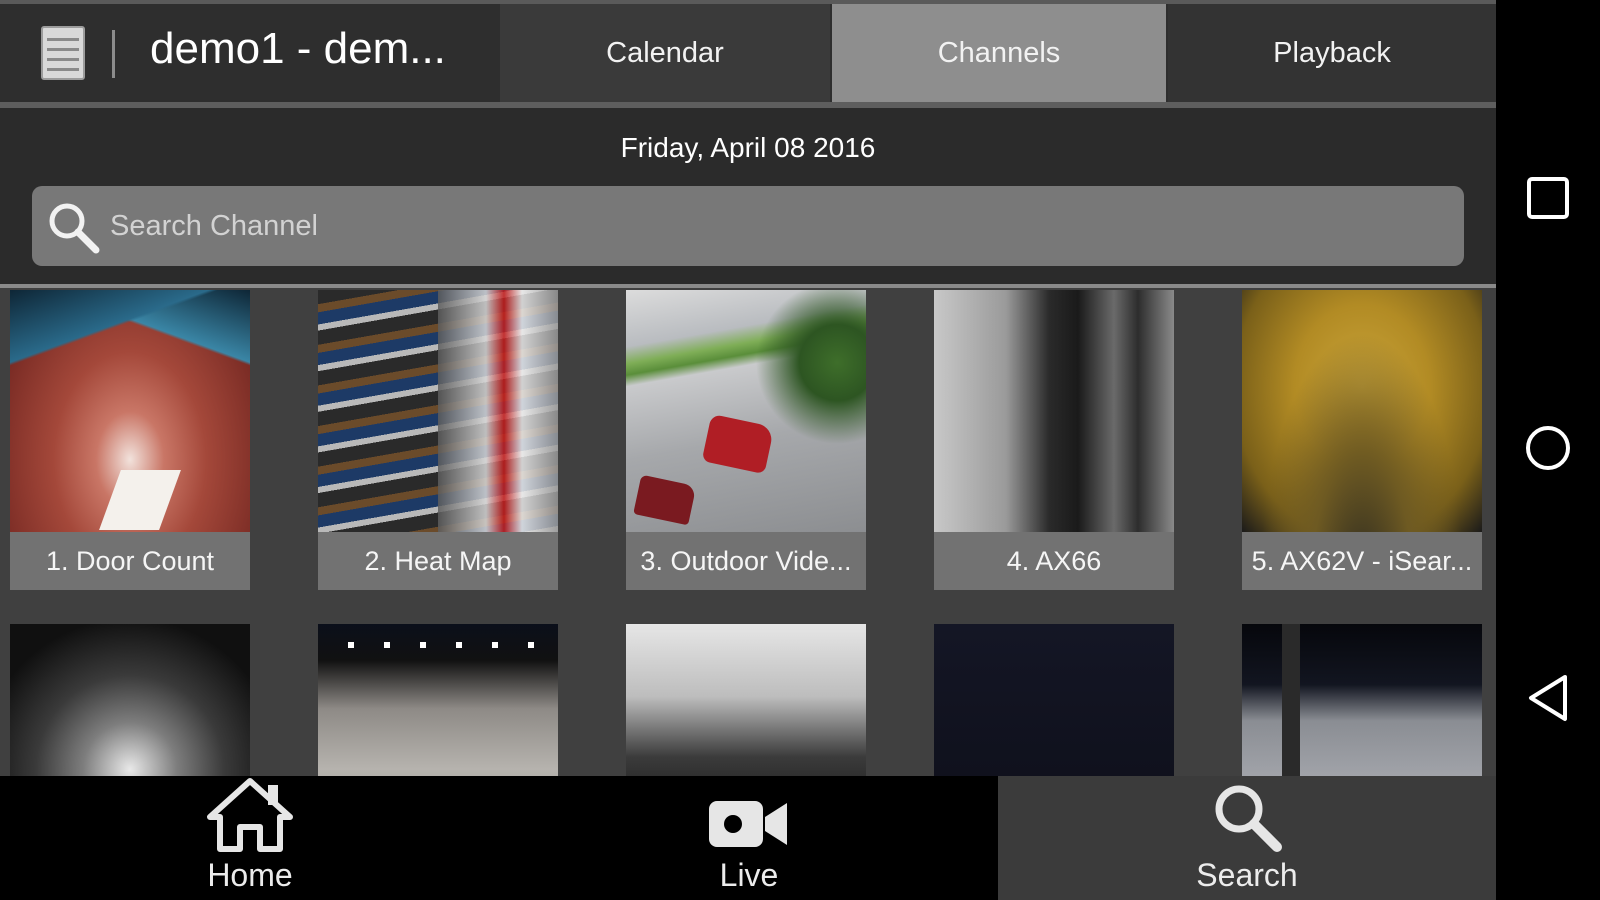 The width and height of the screenshot is (1600, 900). I want to click on recents-icon, so click(1548, 200).